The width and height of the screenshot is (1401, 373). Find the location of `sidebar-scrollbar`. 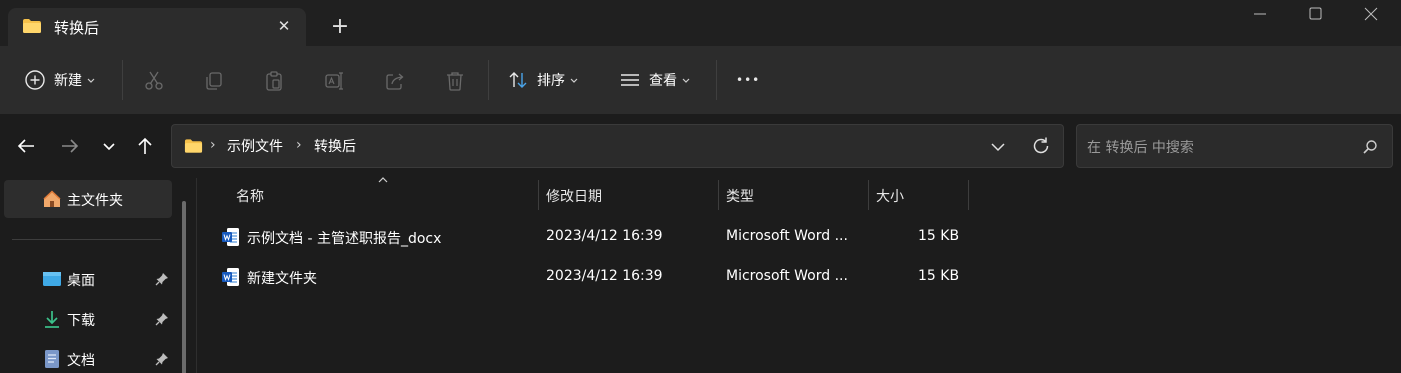

sidebar-scrollbar is located at coordinates (184, 287).